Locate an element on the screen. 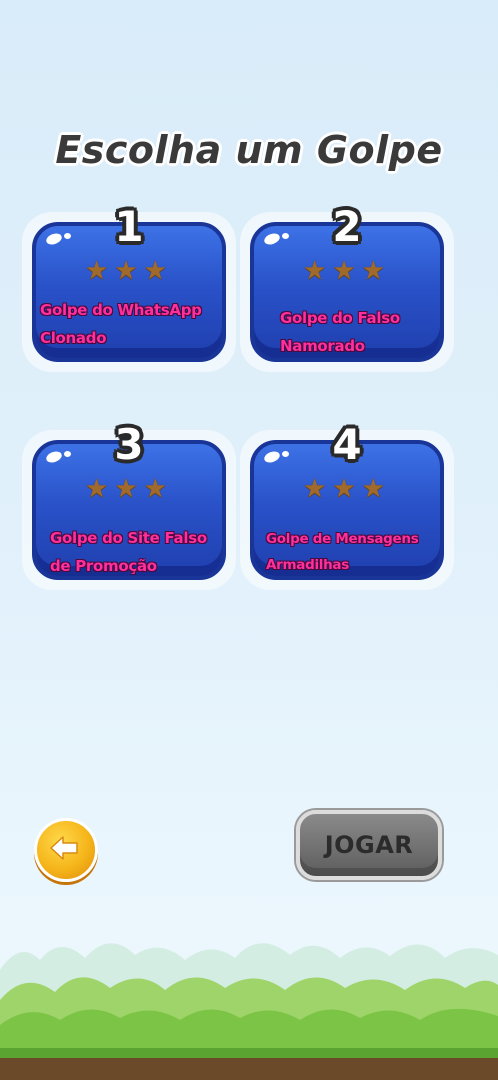 The height and width of the screenshot is (1080, 498). back-button is located at coordinates (66, 850).